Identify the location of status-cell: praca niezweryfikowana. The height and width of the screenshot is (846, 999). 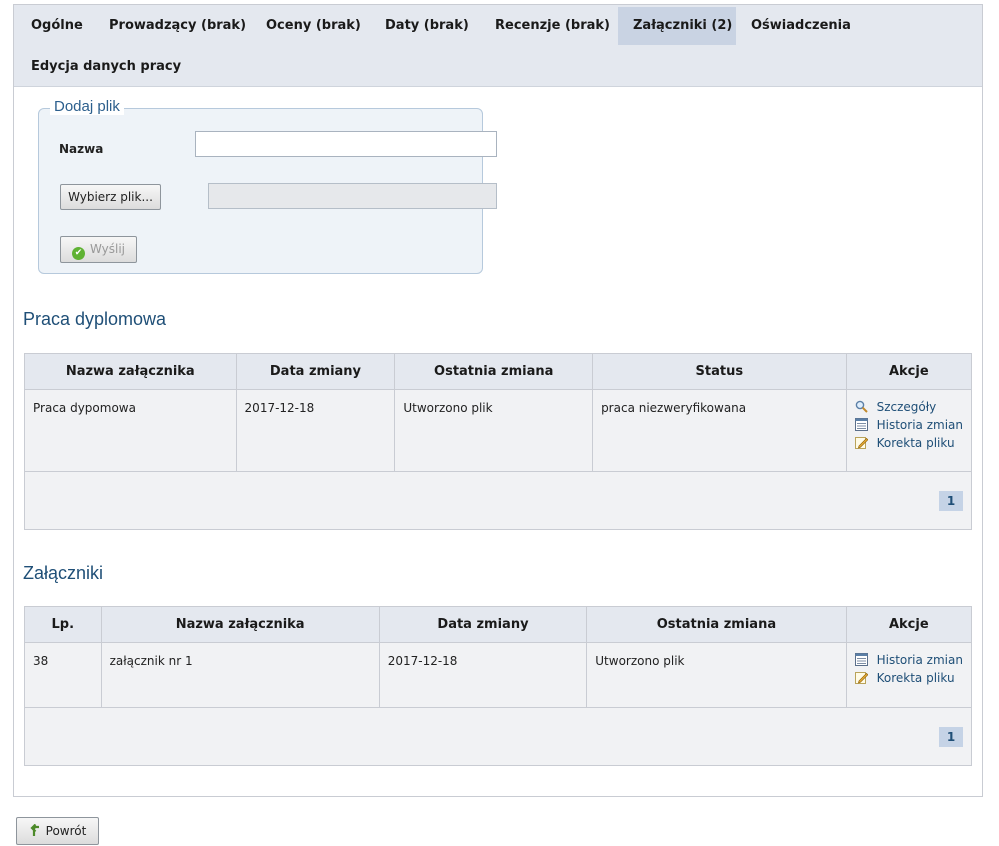
(719, 430).